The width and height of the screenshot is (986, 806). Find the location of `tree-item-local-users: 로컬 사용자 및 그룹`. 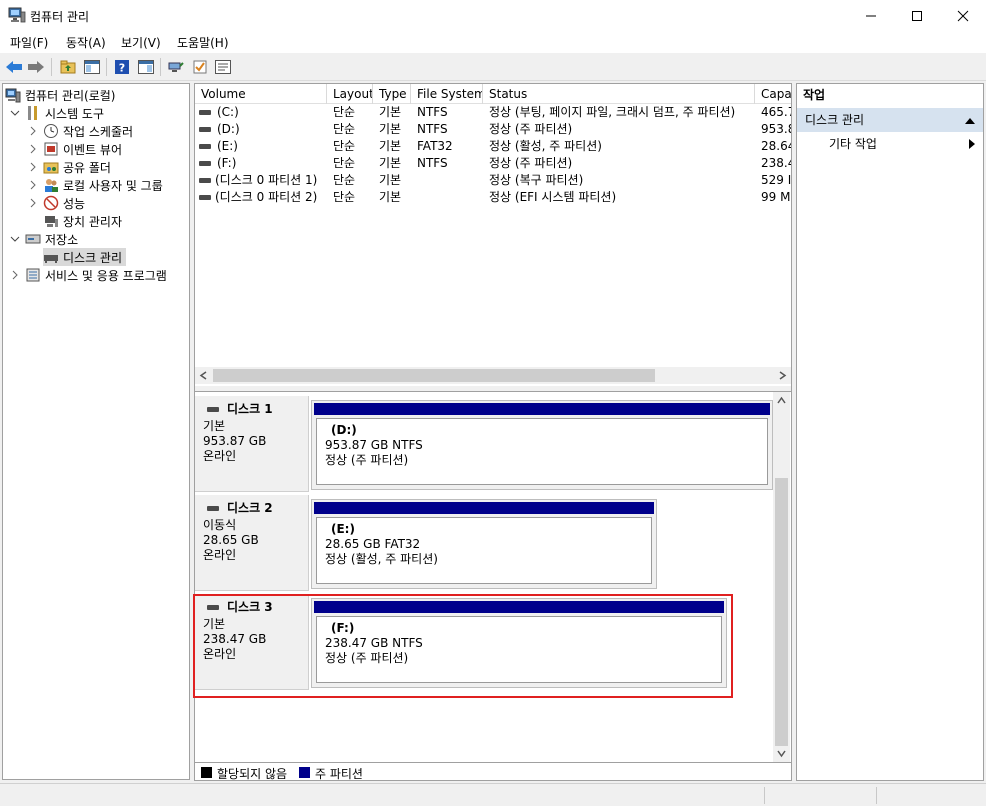

tree-item-local-users: 로컬 사용자 및 그룹 is located at coordinates (95, 185).